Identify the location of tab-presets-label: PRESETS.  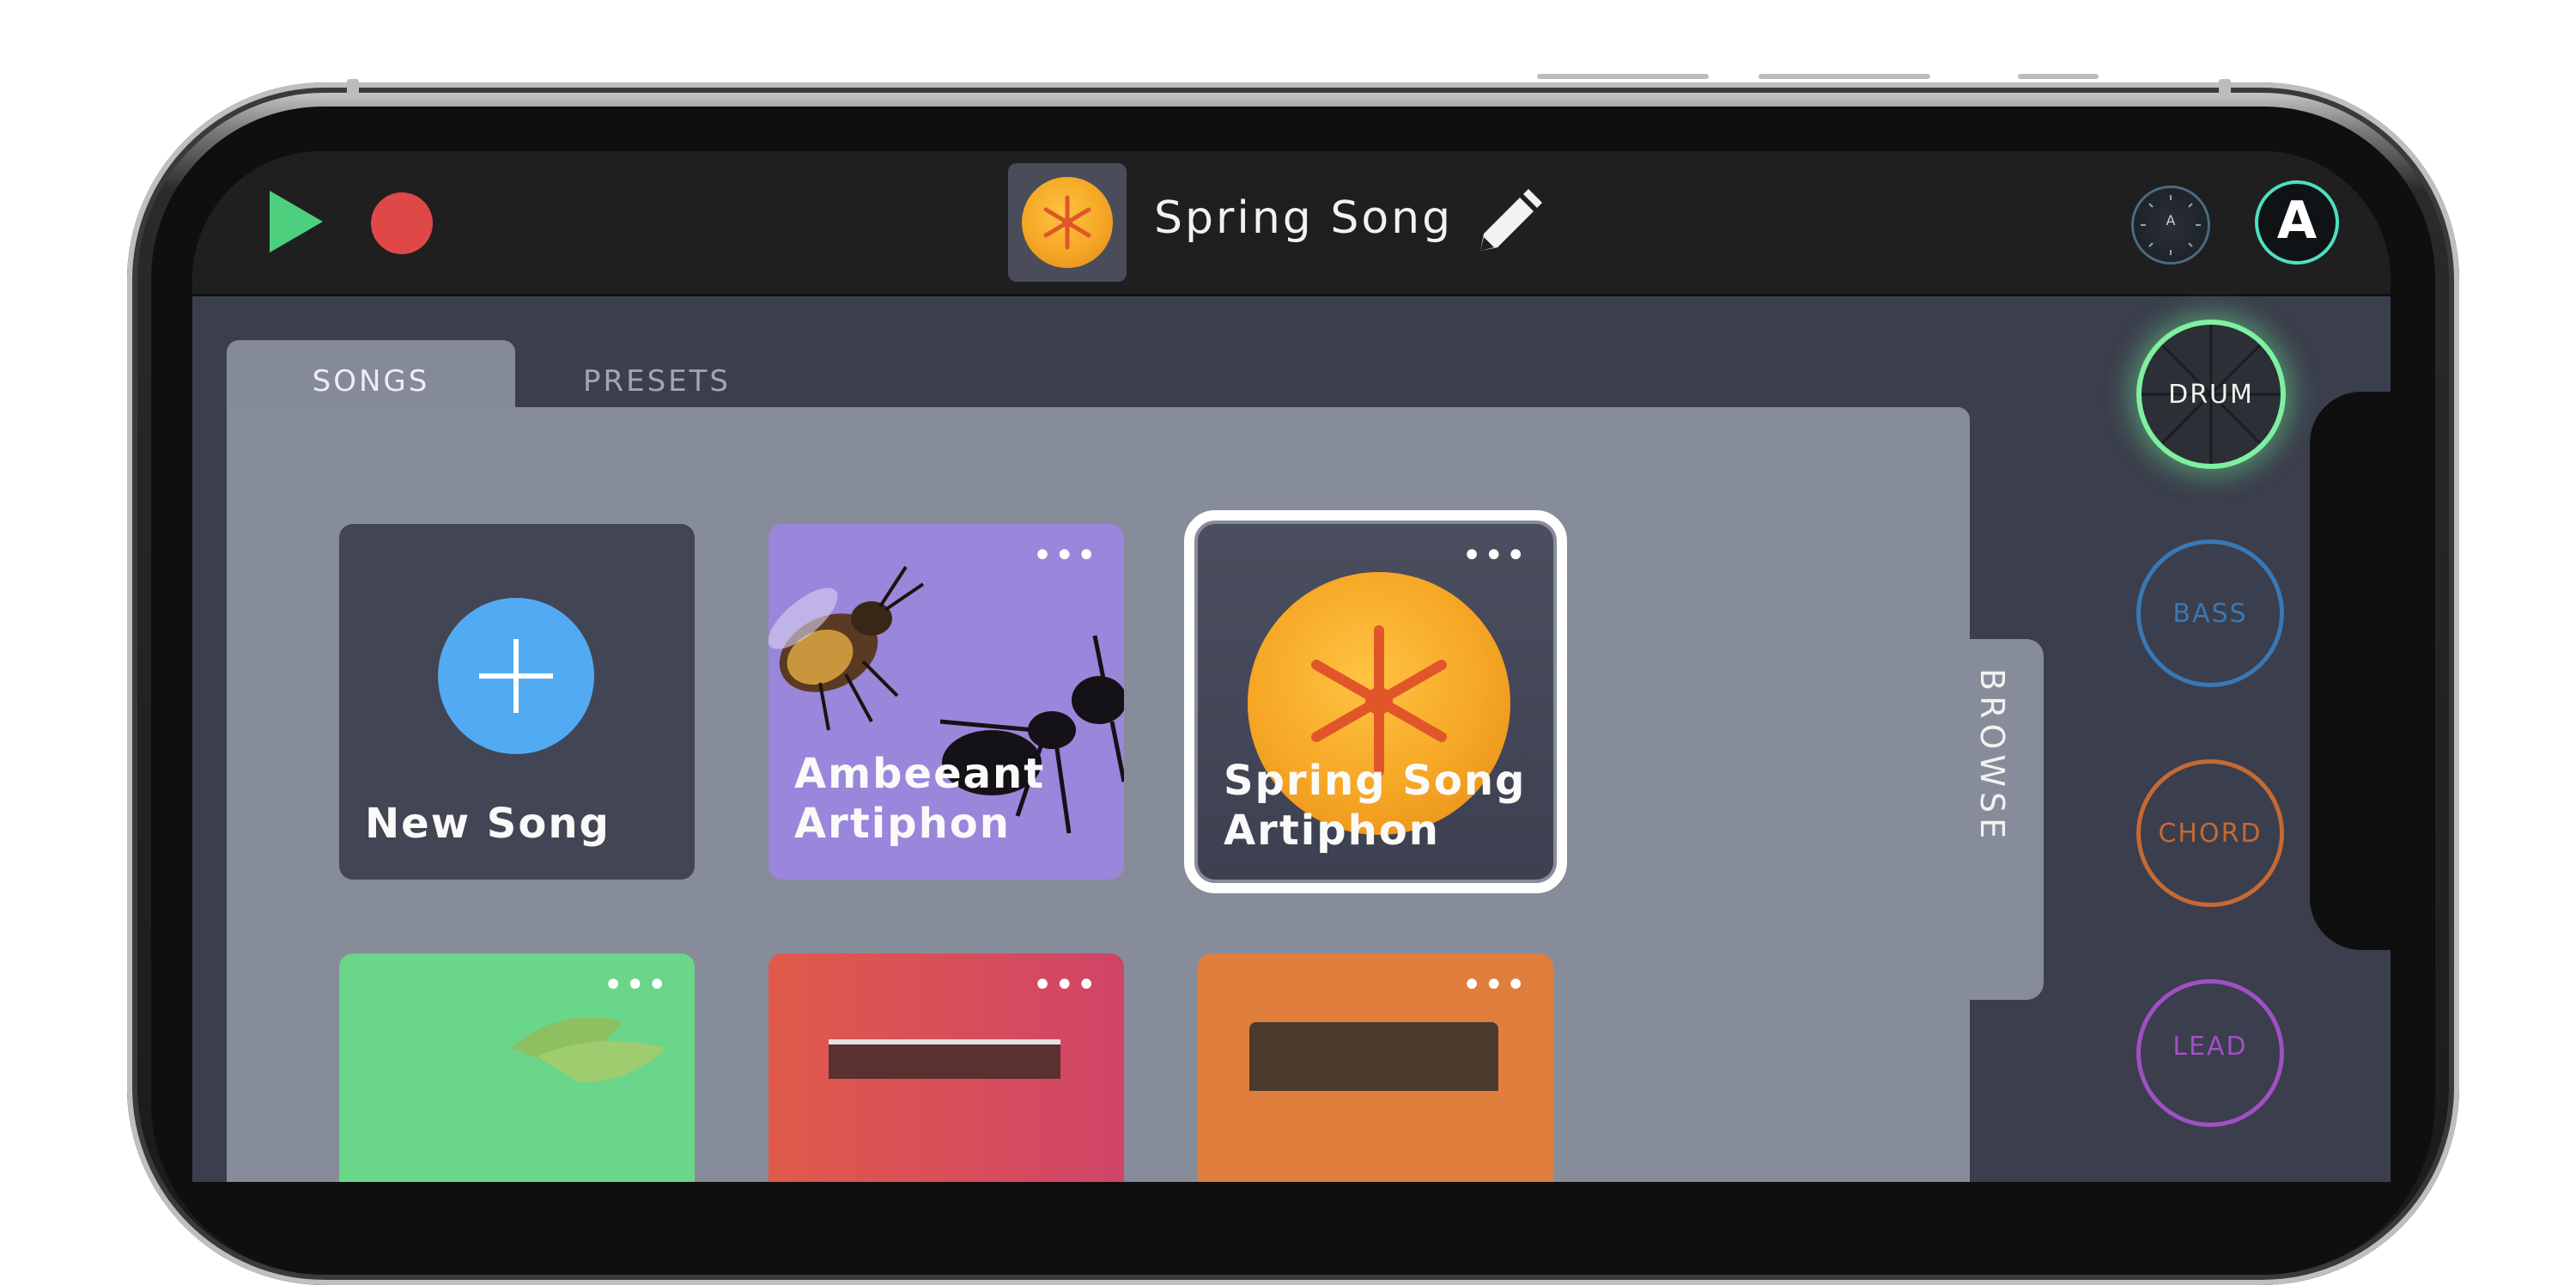
(657, 382).